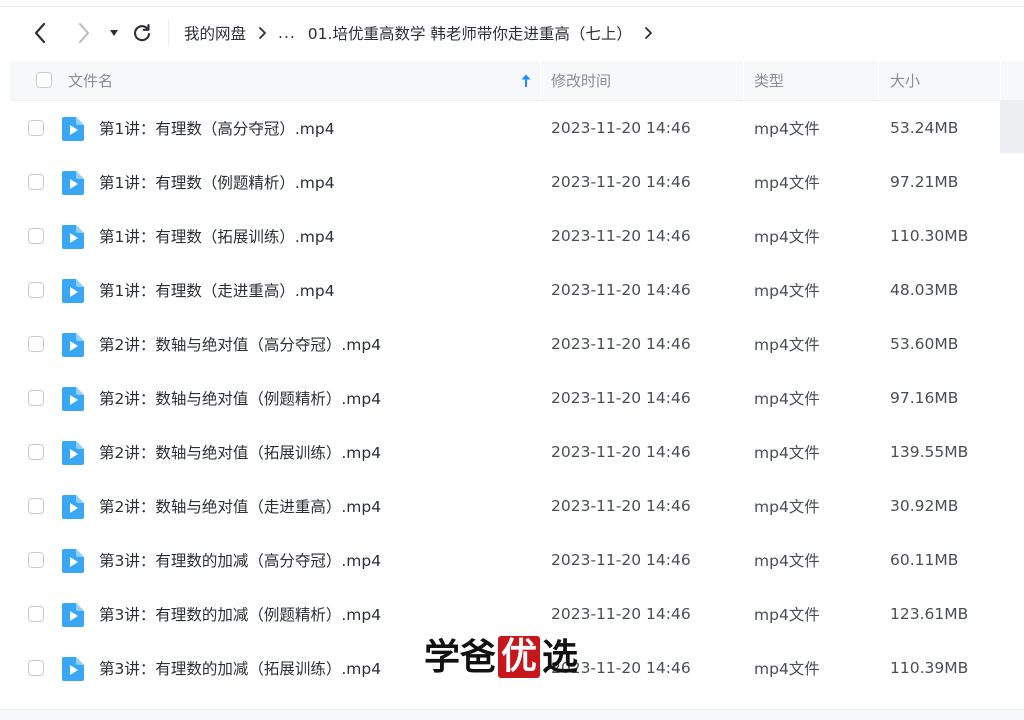 This screenshot has width=1024, height=720. I want to click on sort-ascending-icon, so click(526, 82).